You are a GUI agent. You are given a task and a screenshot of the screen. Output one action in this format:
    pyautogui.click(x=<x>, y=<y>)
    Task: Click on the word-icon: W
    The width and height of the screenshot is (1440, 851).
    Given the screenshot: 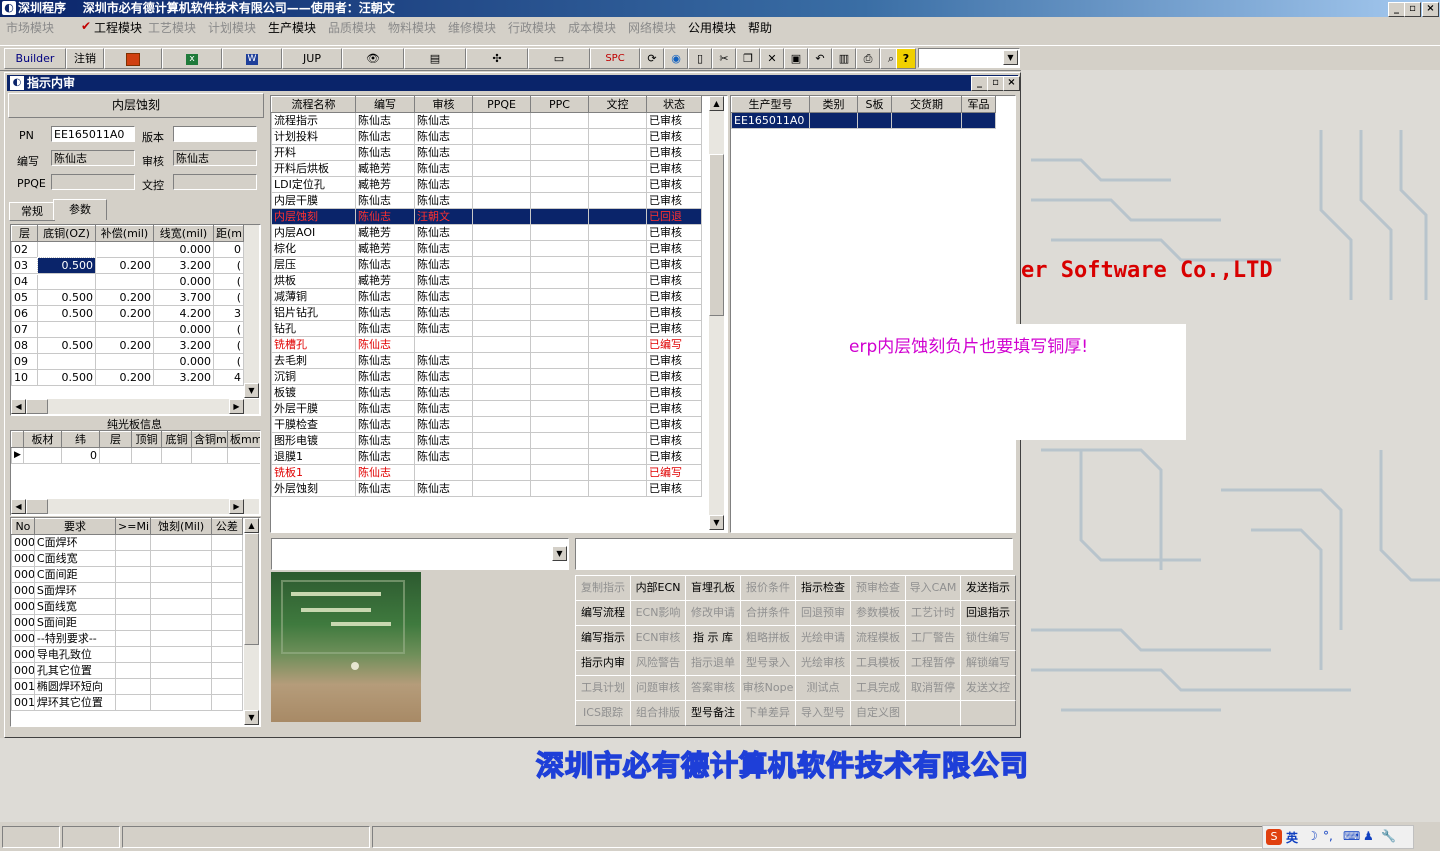 What is the action you would take?
    pyautogui.click(x=252, y=58)
    